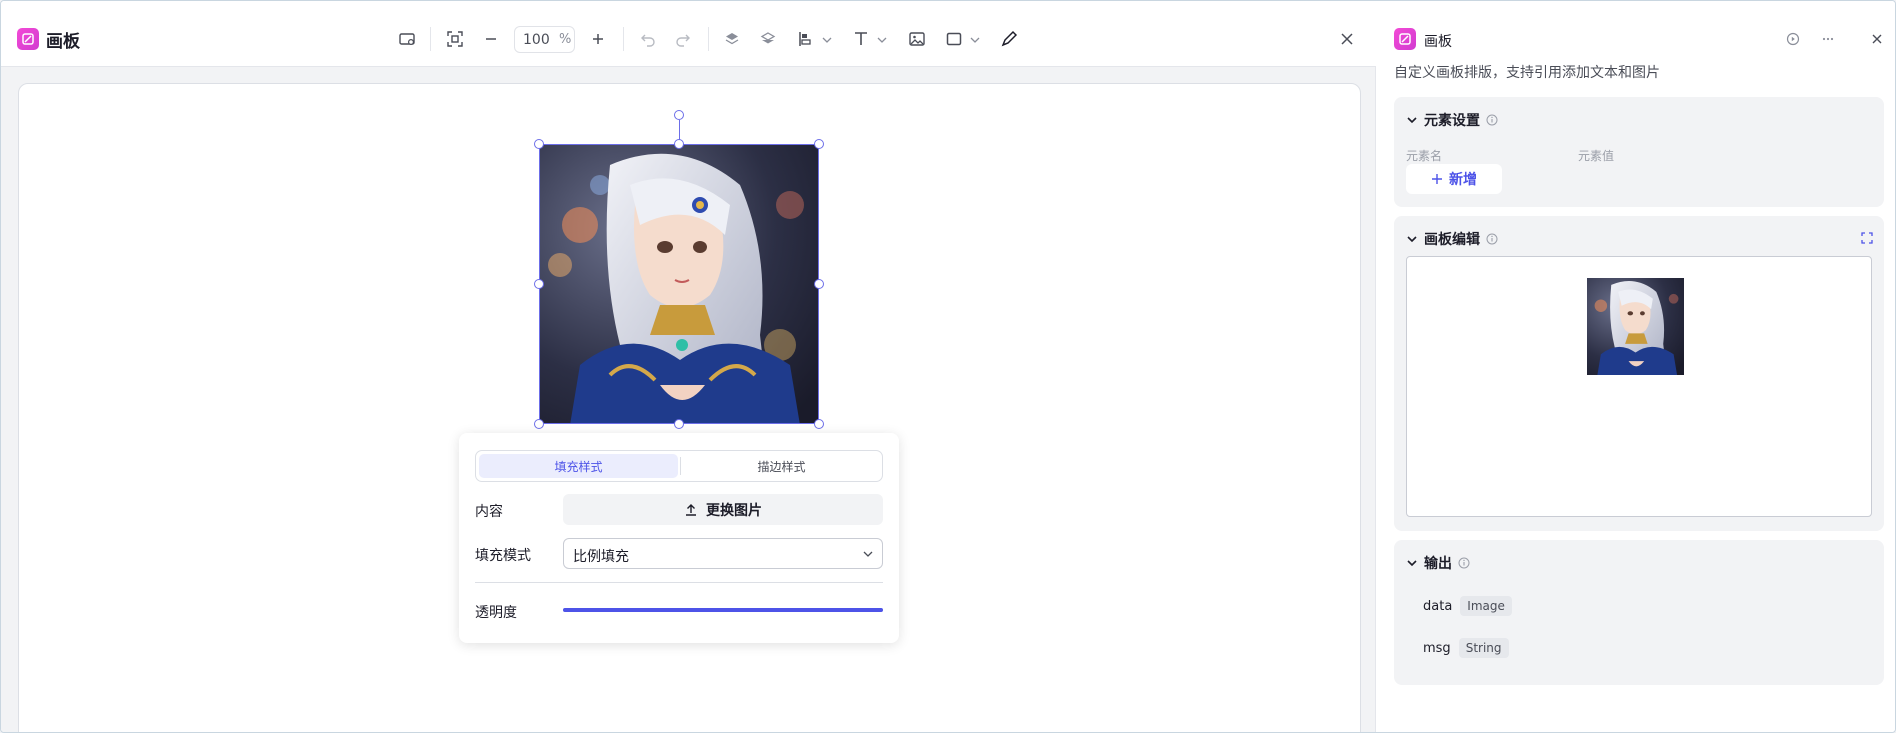 This screenshot has height=733, width=1896. I want to click on zoom-unit: %, so click(565, 39).